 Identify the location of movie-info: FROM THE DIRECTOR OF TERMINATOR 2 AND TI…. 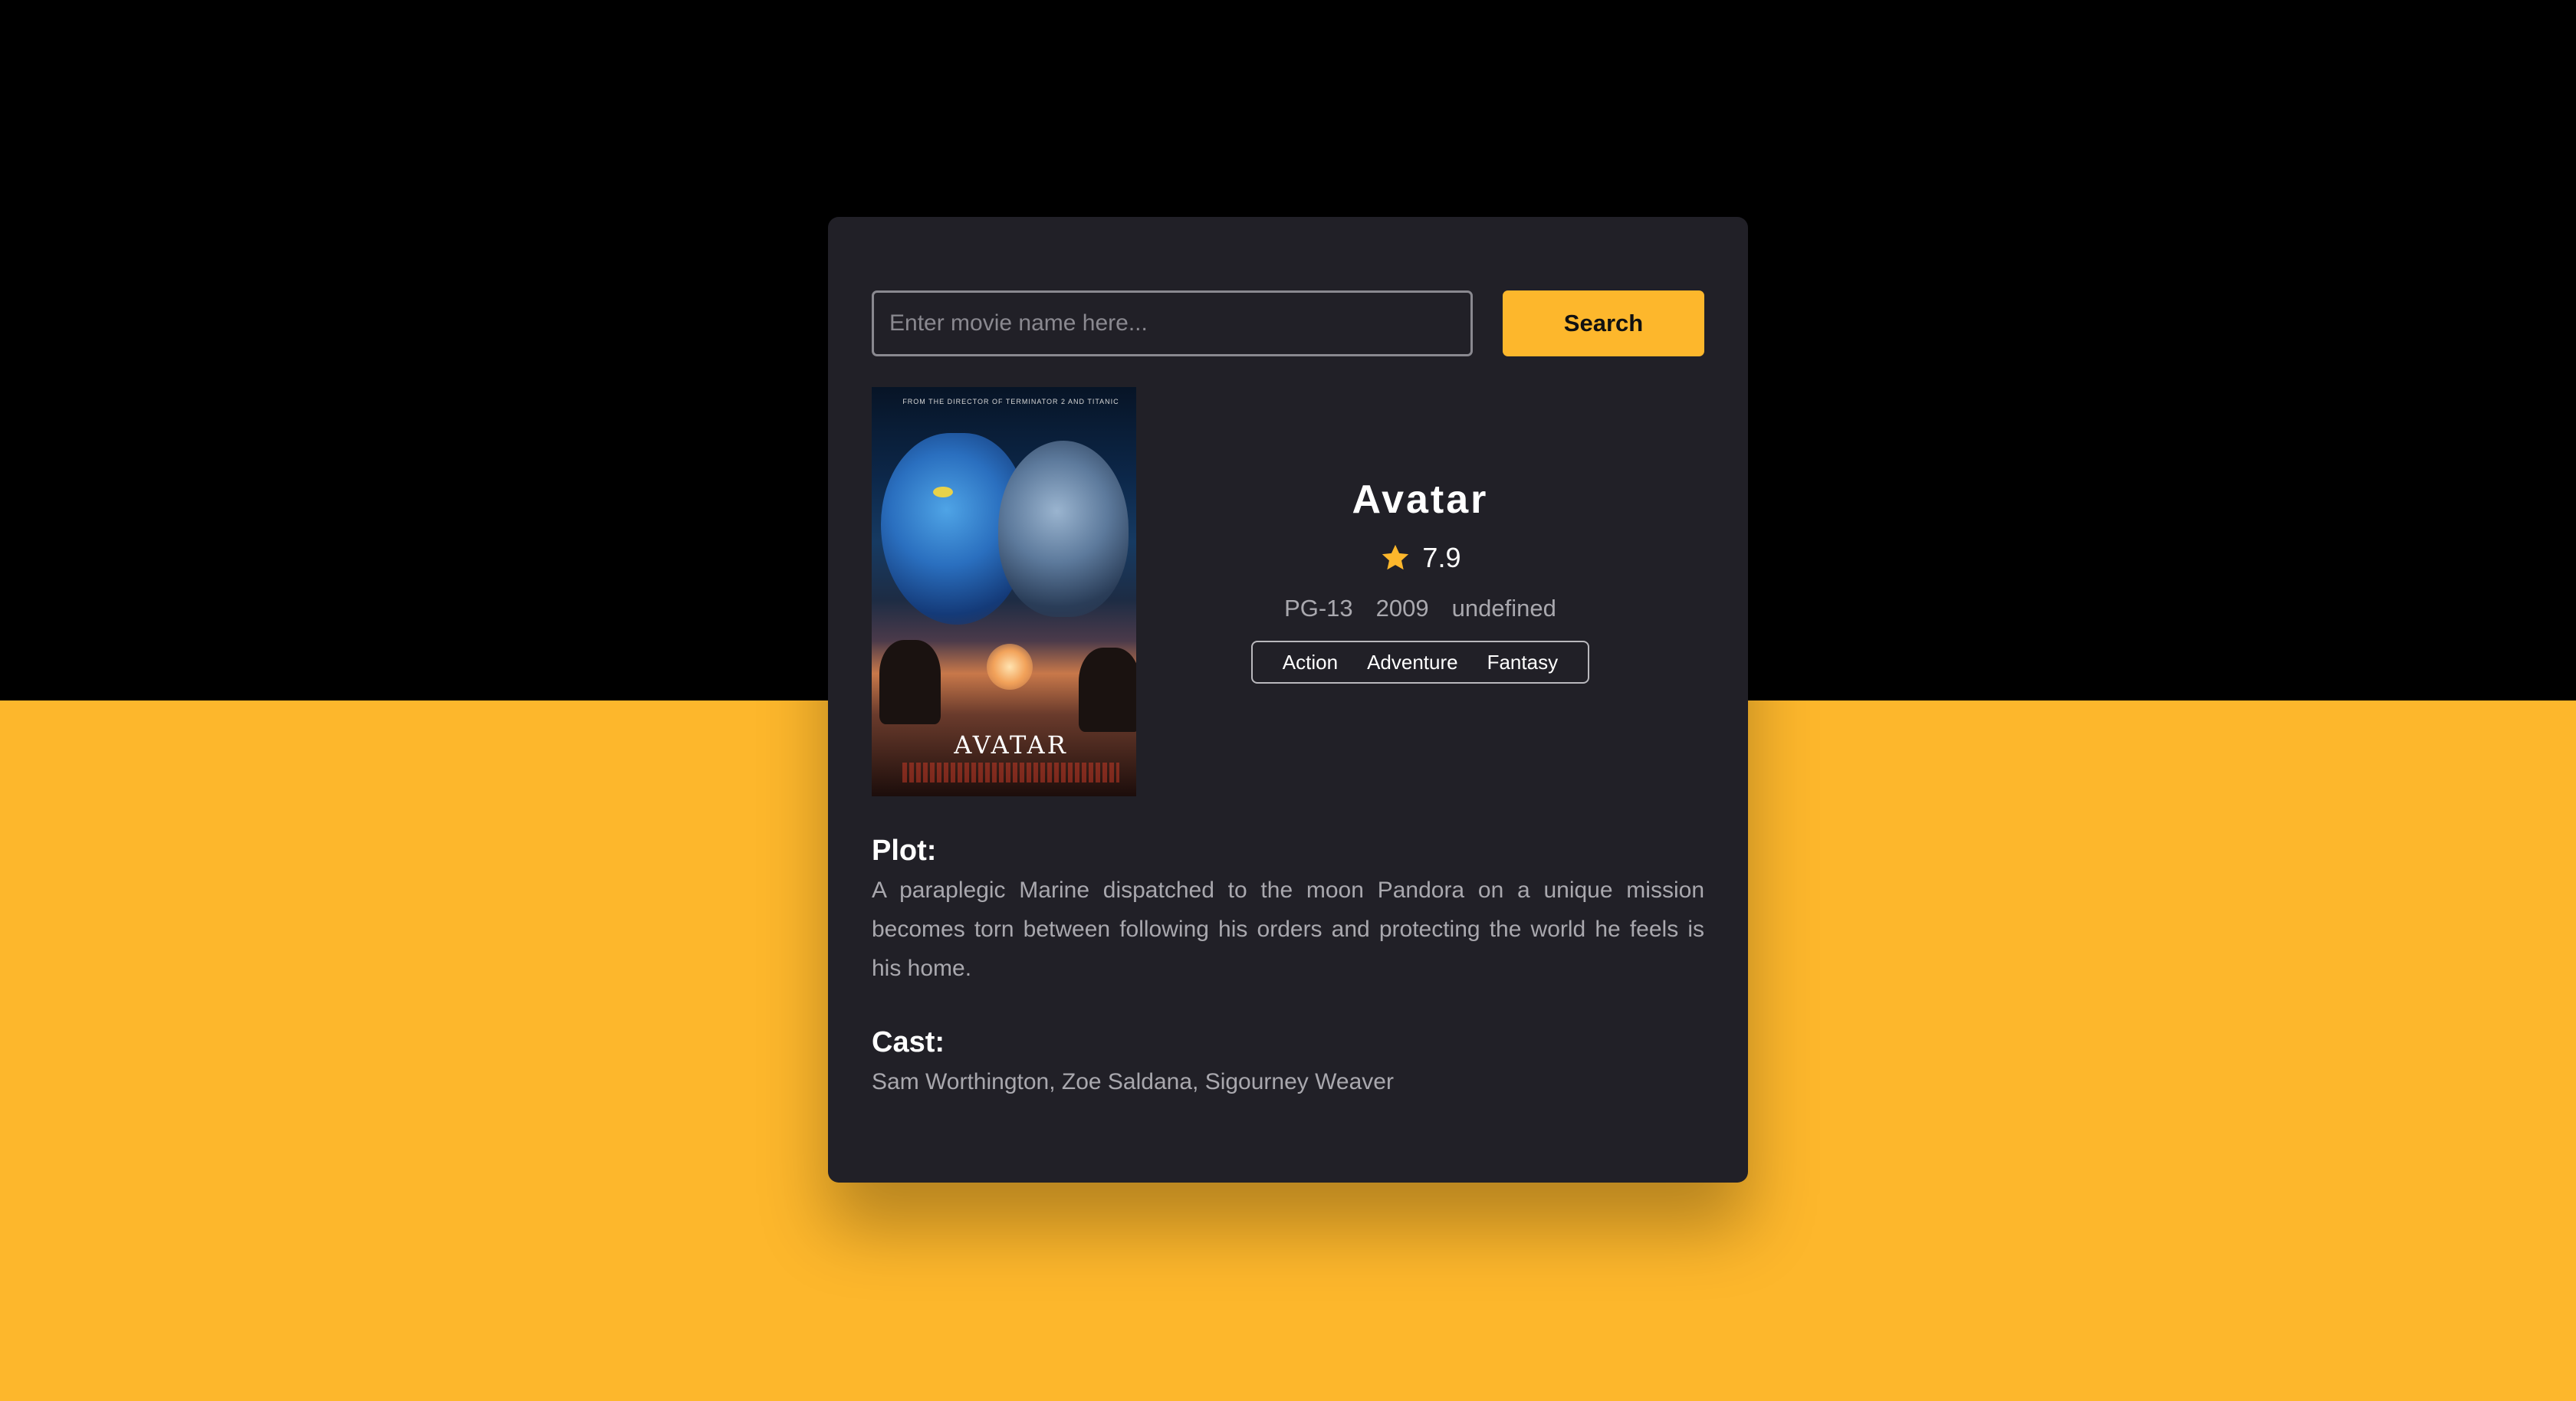
(1288, 591).